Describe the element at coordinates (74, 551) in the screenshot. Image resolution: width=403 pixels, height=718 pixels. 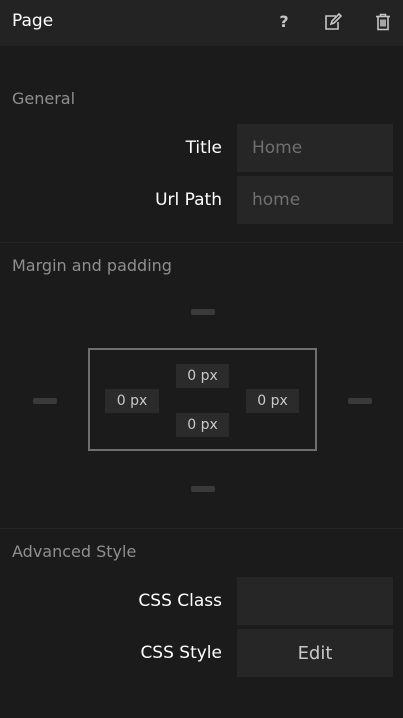
I see `section-title-advanced-style: Advanced Style` at that location.